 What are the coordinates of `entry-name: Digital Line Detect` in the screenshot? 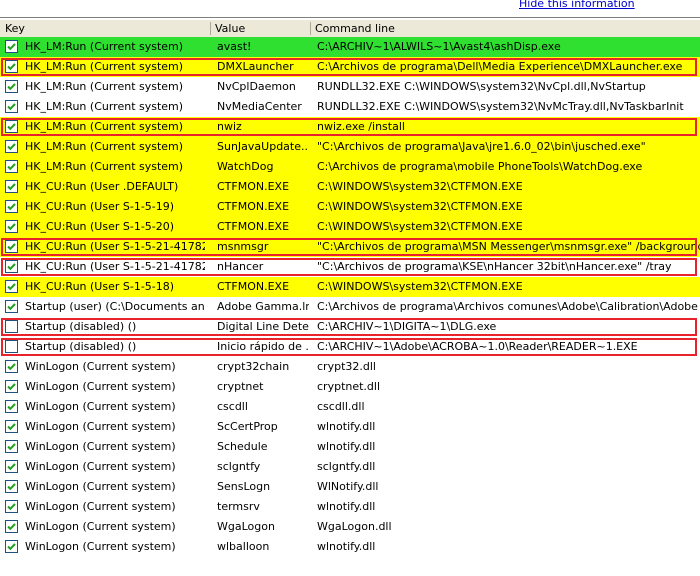 It's located at (263, 326).